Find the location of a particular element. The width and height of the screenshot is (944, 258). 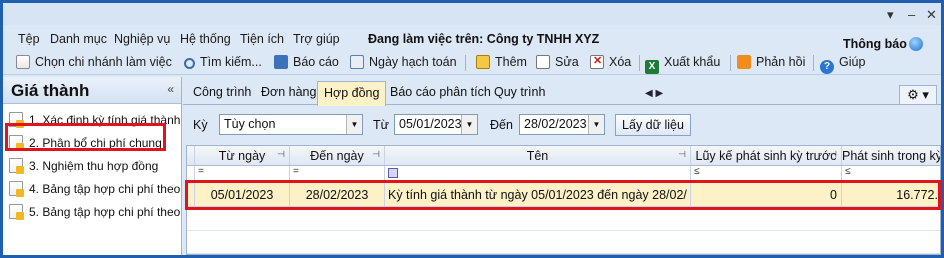

report-icon is located at coordinates (281, 62).